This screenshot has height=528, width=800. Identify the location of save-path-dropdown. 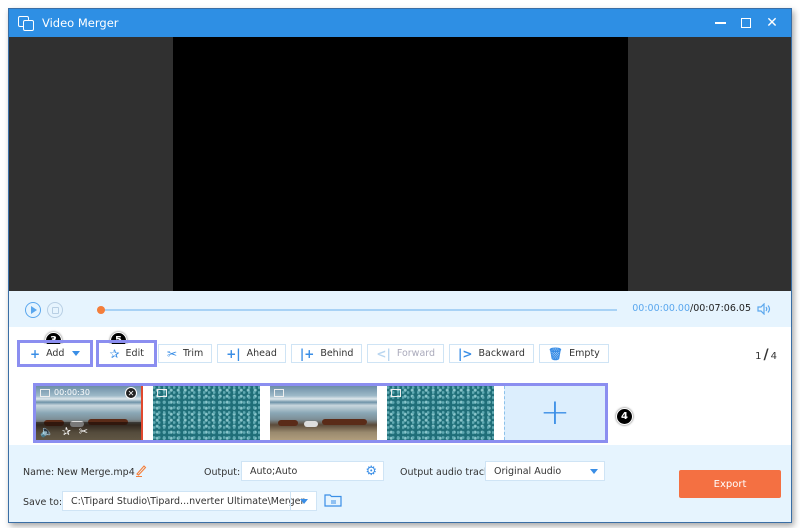
(303, 501).